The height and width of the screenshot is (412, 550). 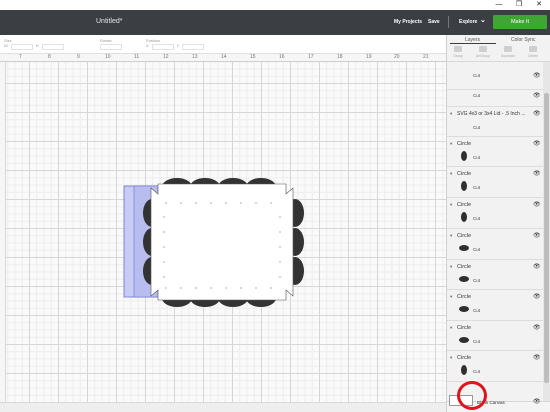 I want to click on chevron-down-icon: ⌄, so click(x=483, y=20).